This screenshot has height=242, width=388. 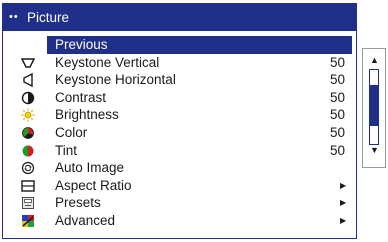 What do you see at coordinates (87, 115) in the screenshot?
I see `menu-item-label: Brightness` at bounding box center [87, 115].